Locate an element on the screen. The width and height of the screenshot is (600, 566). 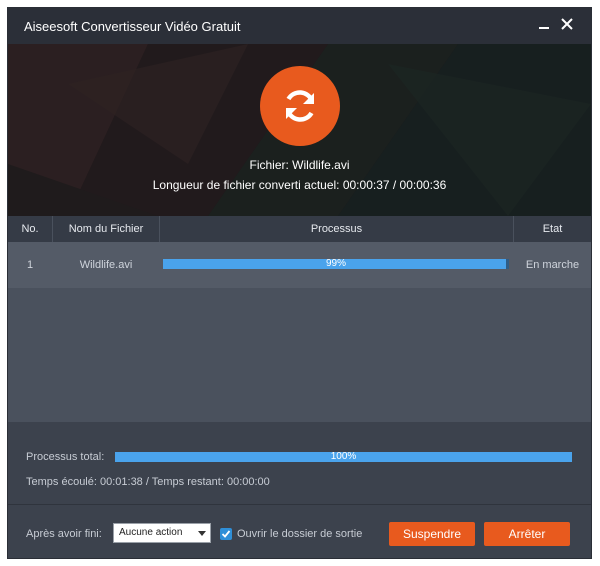
column-header-filename: Nom du Fichier is located at coordinates (106, 229).